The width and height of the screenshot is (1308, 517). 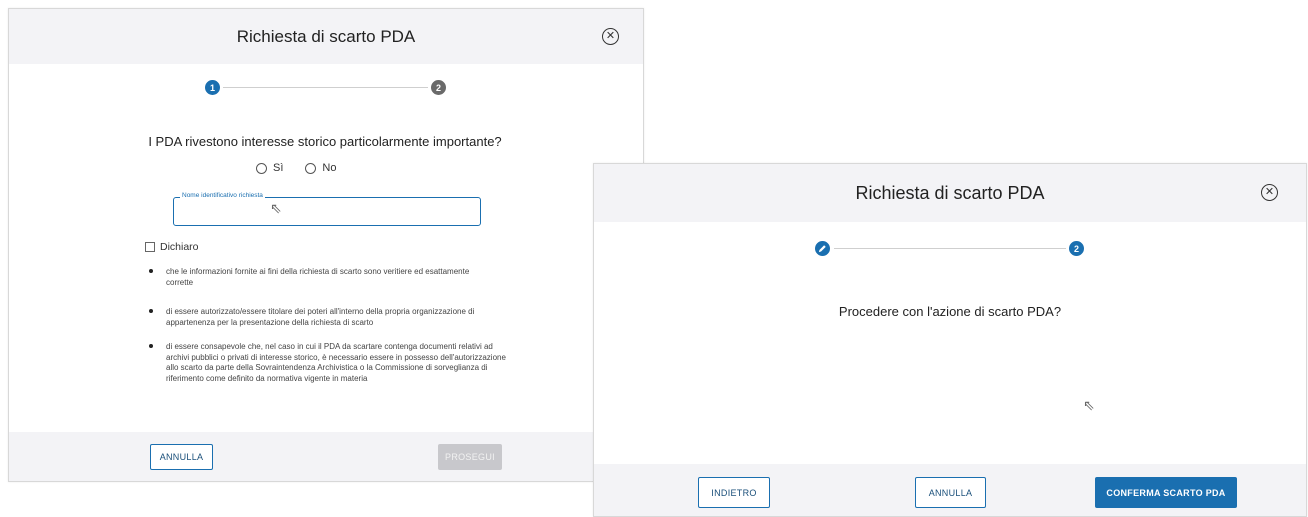 I want to click on confirm-question: Procedere con l'azione di scarto PDA?, so click(x=950, y=311).